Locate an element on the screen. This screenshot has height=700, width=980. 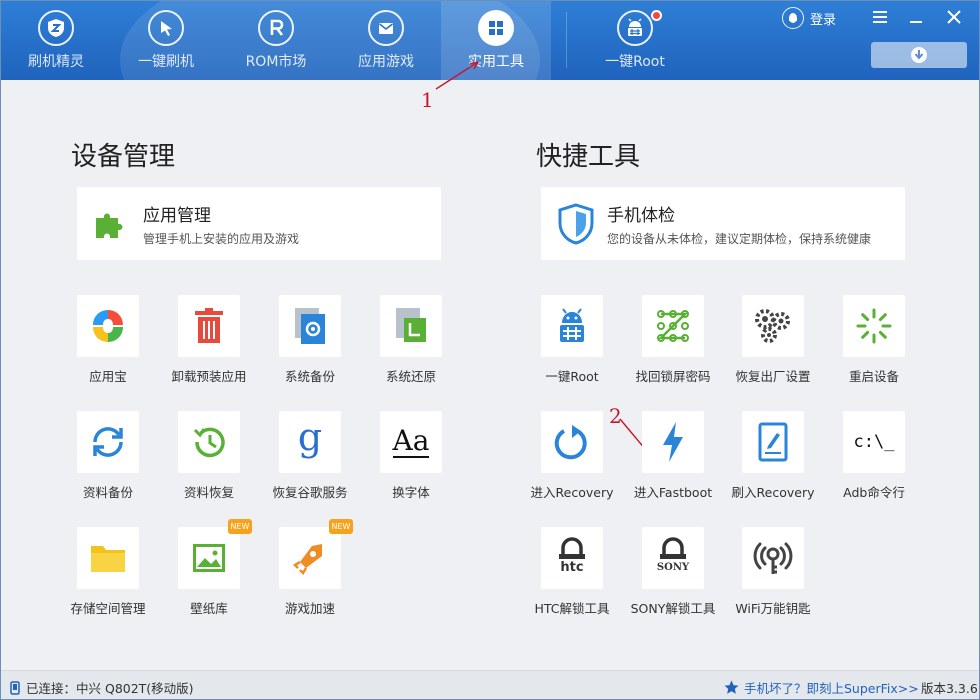
tile-label: 换字体 is located at coordinates (411, 492).